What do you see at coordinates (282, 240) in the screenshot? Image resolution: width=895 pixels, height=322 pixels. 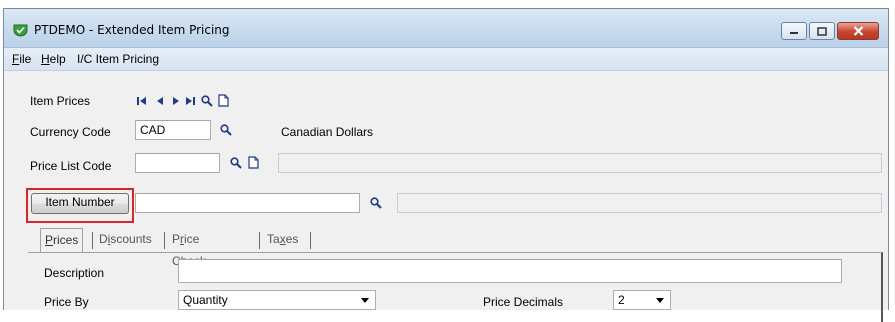 I see `tab-taxes: Taxes` at bounding box center [282, 240].